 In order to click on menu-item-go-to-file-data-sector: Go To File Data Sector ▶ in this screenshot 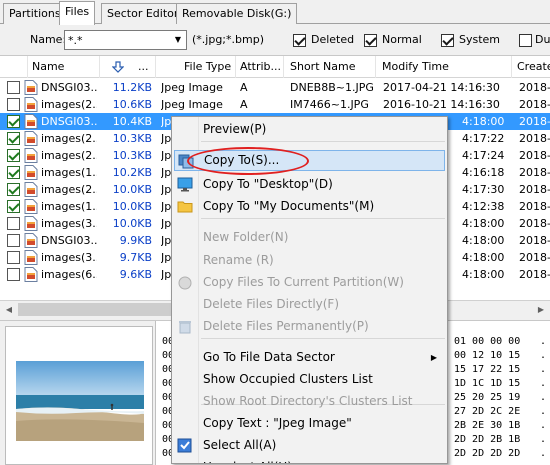, I will do `click(309, 357)`.